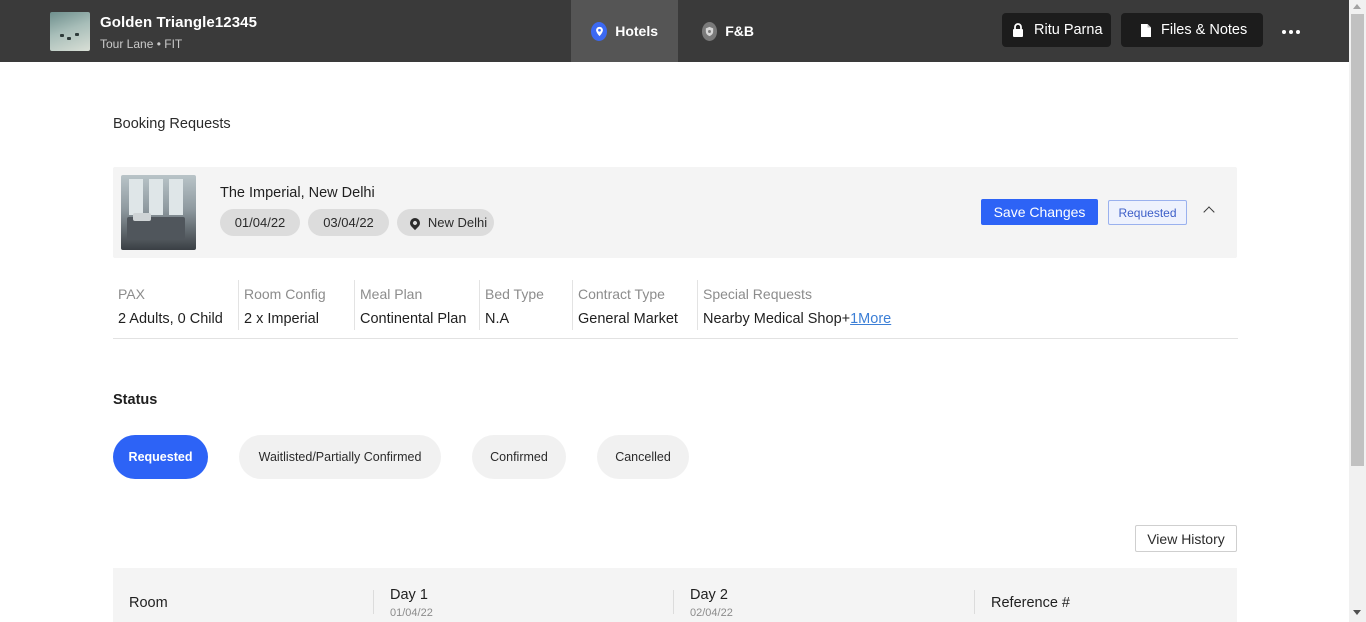 The height and width of the screenshot is (622, 1366). What do you see at coordinates (777, 319) in the screenshot?
I see `special-request-text: Nearby Medical Shop+` at bounding box center [777, 319].